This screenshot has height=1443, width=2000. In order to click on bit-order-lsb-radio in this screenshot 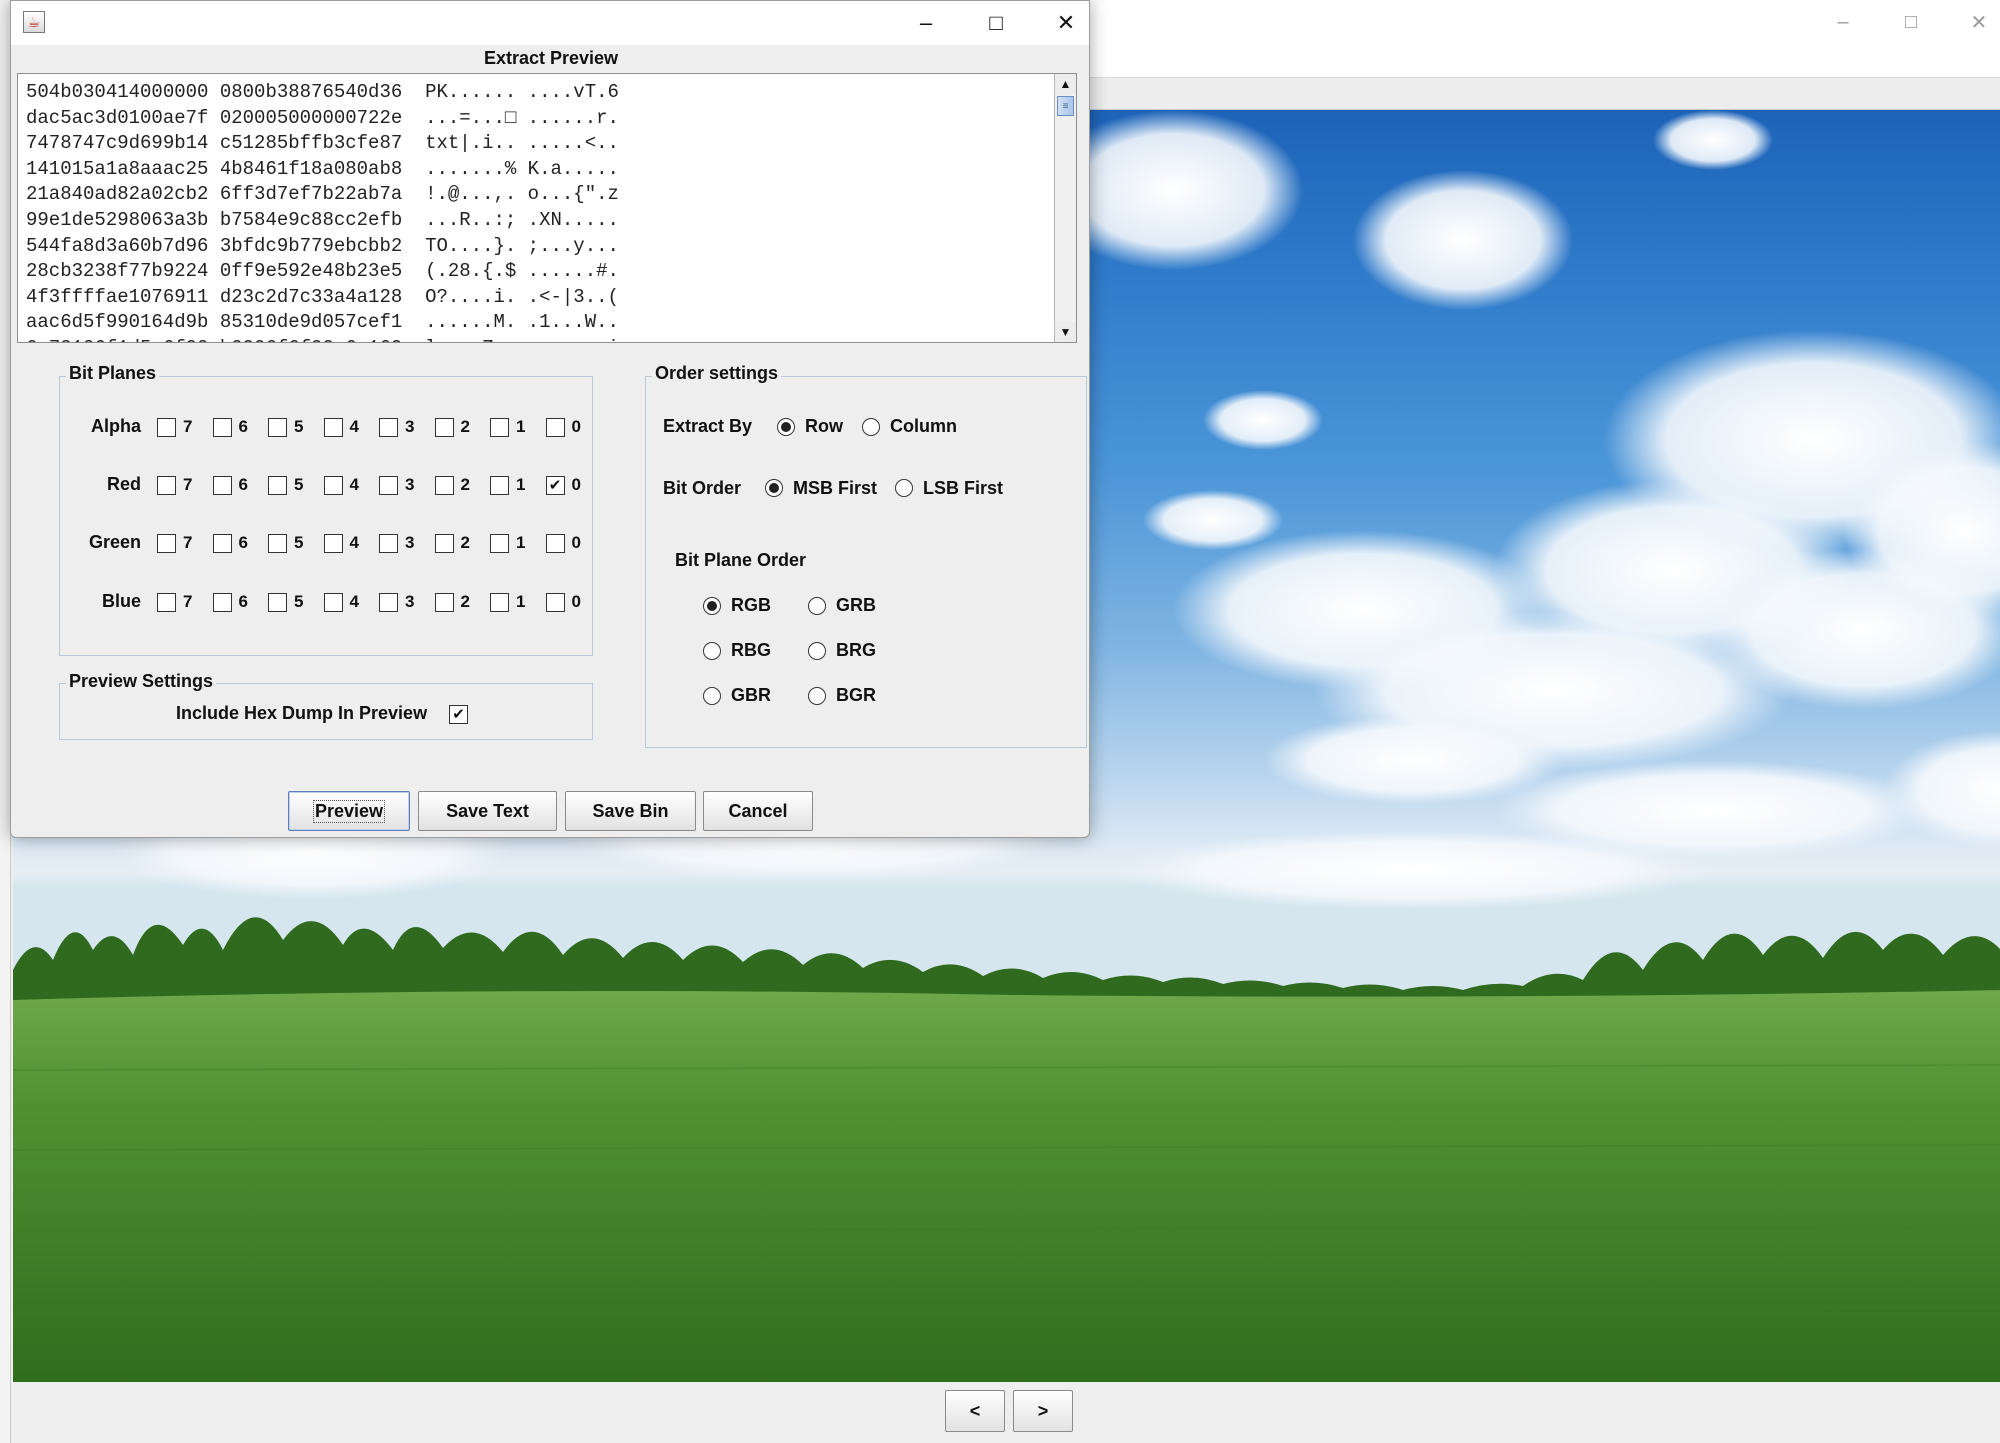, I will do `click(904, 488)`.